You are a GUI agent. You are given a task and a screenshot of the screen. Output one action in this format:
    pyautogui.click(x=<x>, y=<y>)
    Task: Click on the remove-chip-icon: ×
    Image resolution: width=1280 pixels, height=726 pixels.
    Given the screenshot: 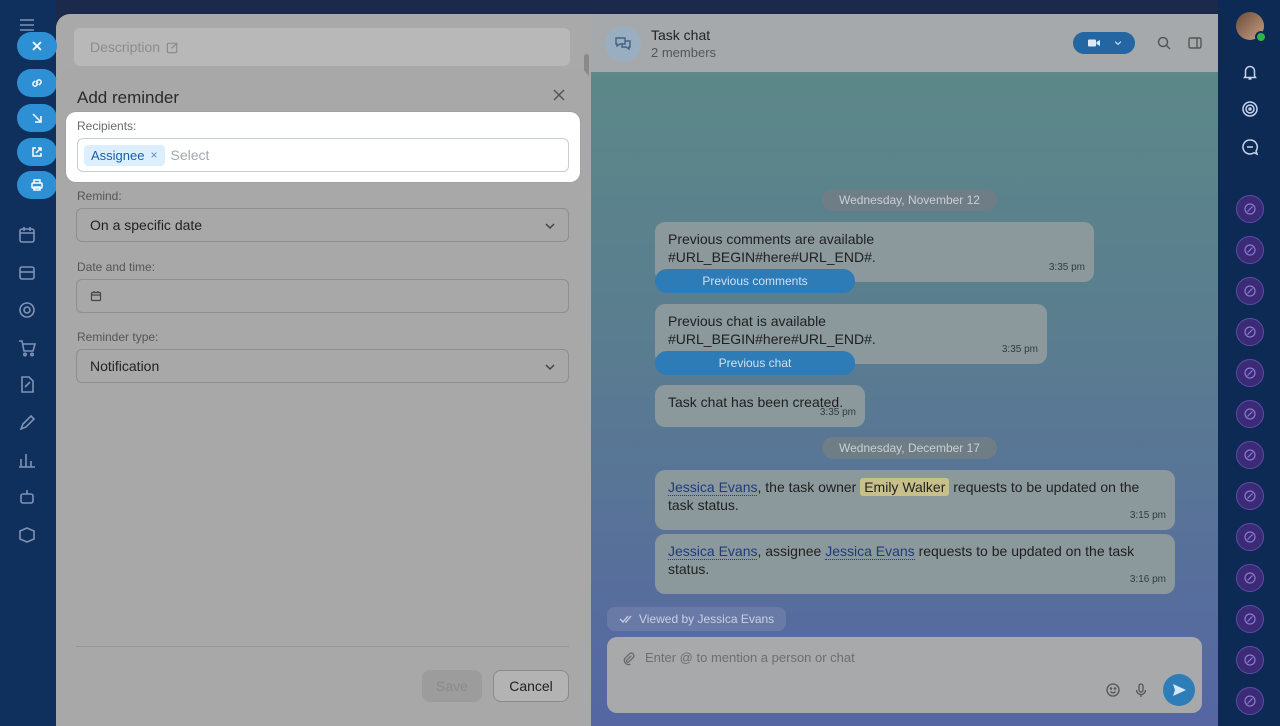 What is the action you would take?
    pyautogui.click(x=153, y=155)
    